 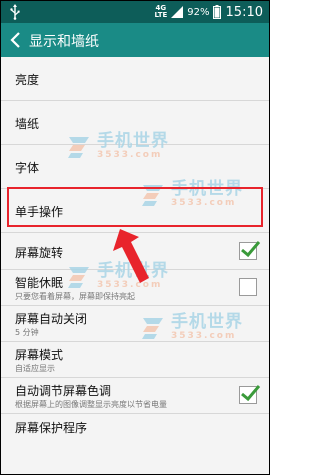 I want to click on smart-stay-checkbox, so click(x=248, y=287).